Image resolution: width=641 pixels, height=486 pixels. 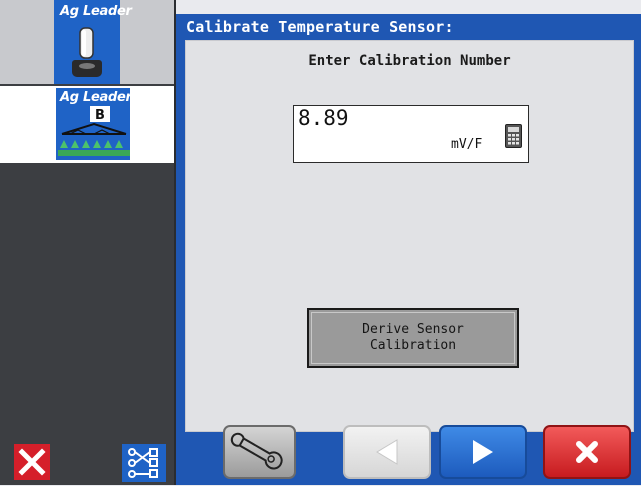 I want to click on derive-button-label: Derive Sensor Calibration, so click(x=413, y=337).